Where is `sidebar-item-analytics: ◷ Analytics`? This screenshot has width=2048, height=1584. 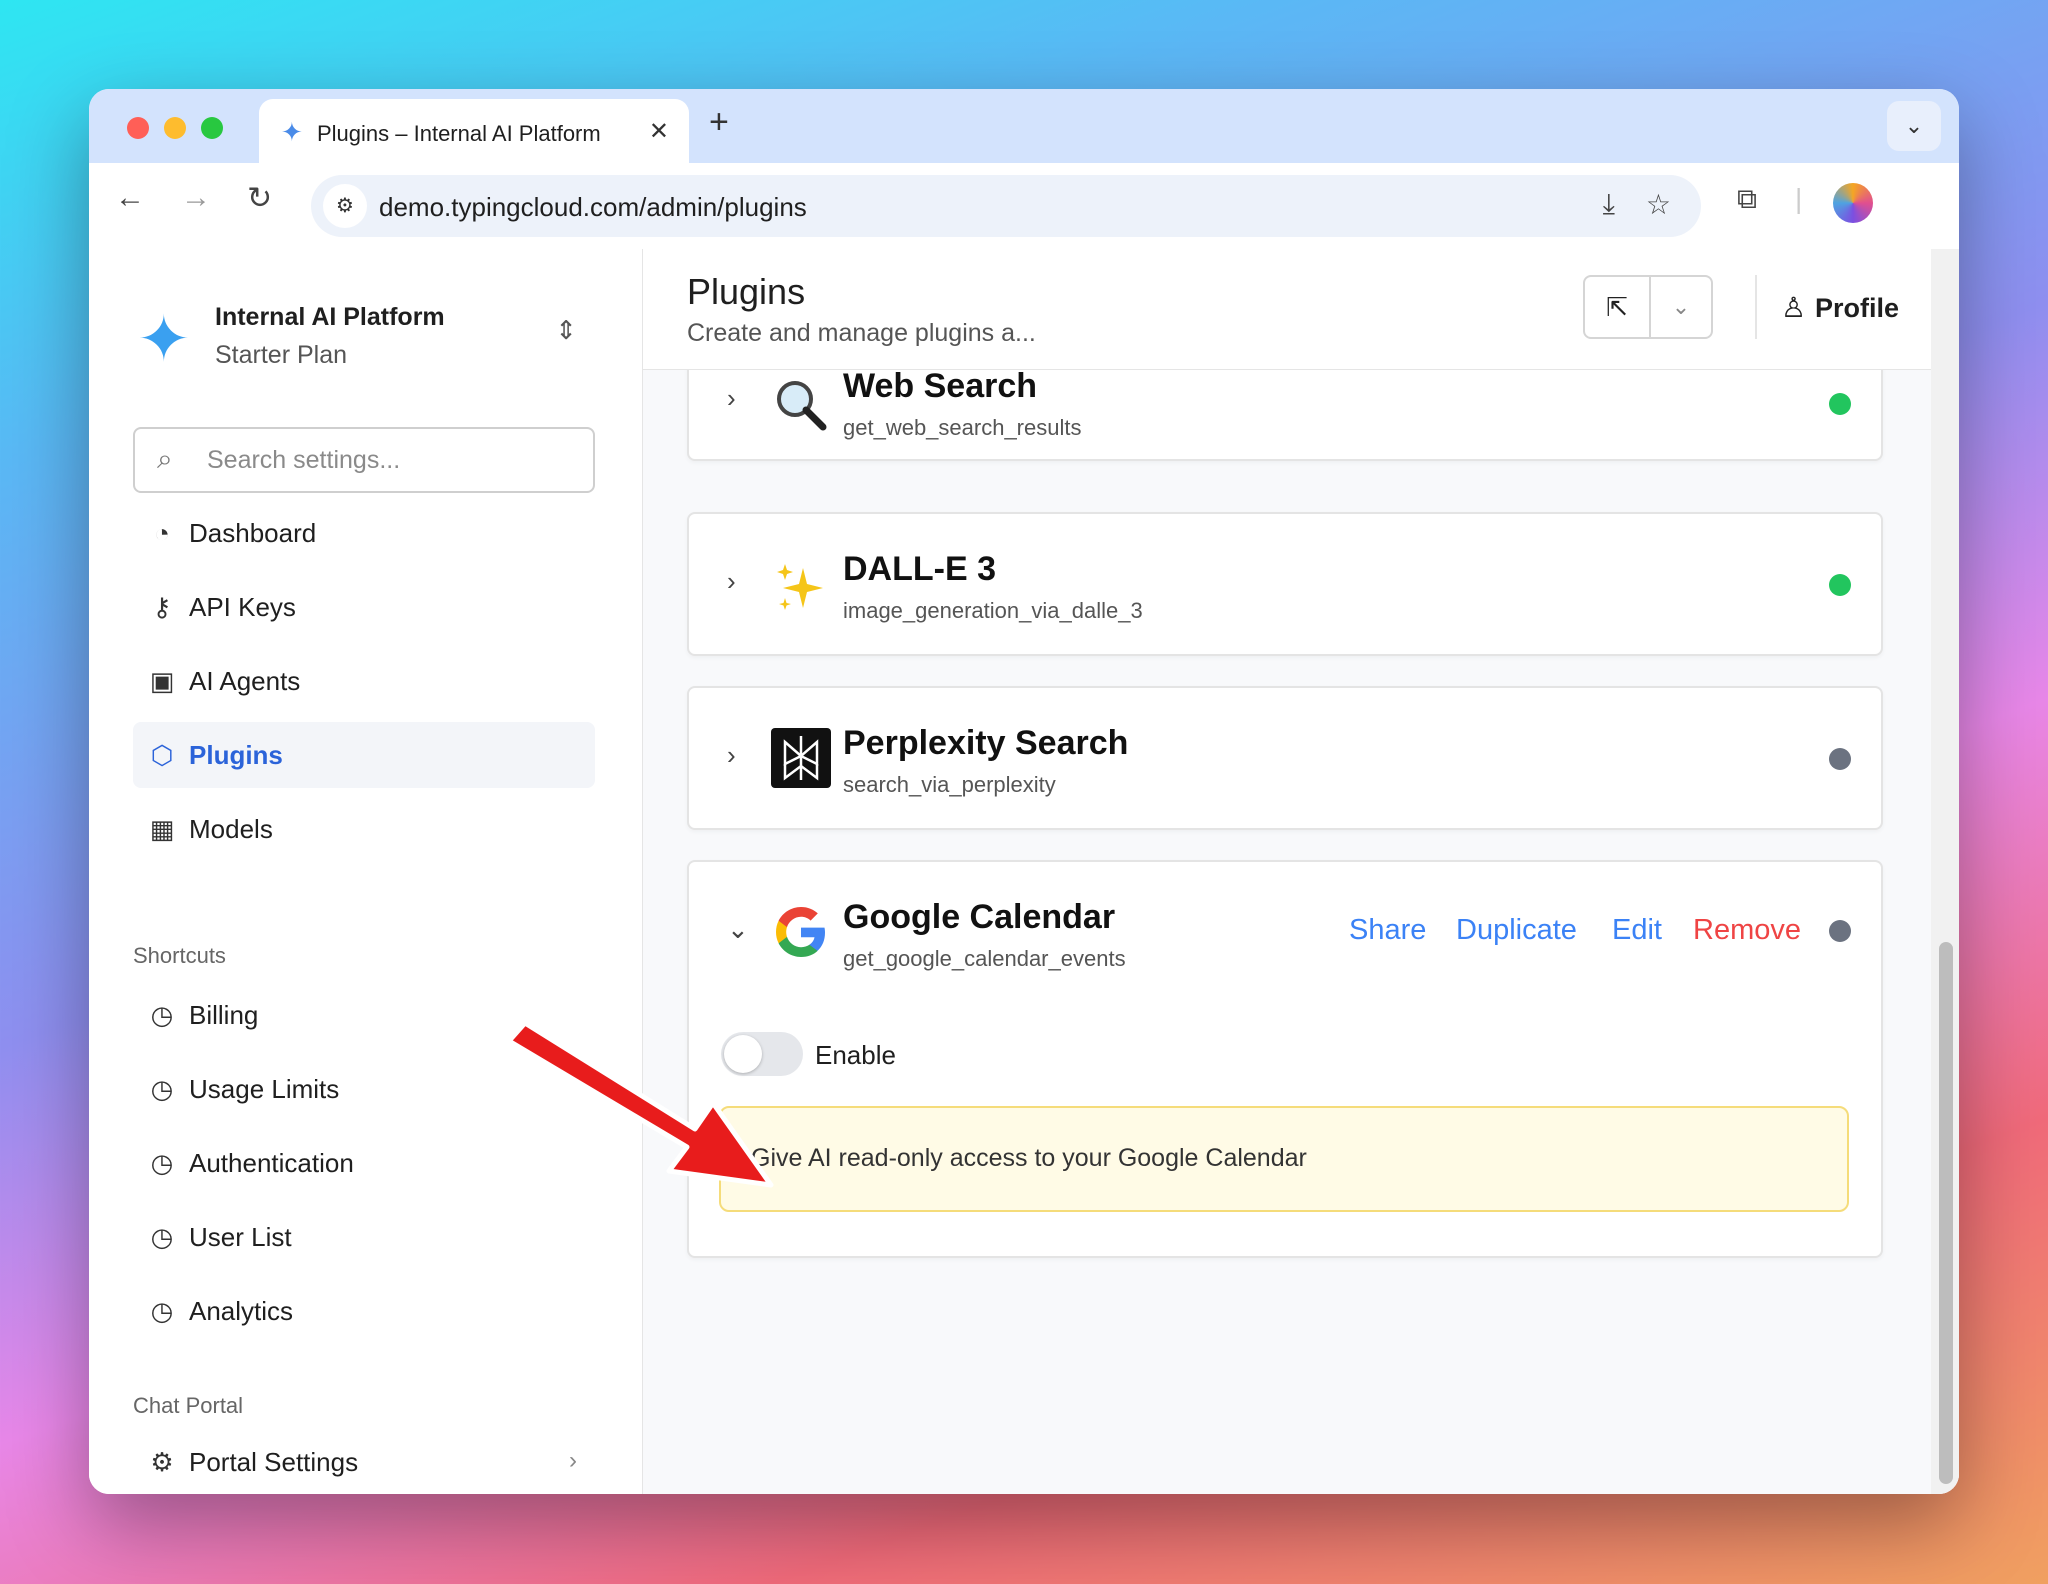 sidebar-item-analytics: ◷ Analytics is located at coordinates (364, 1311).